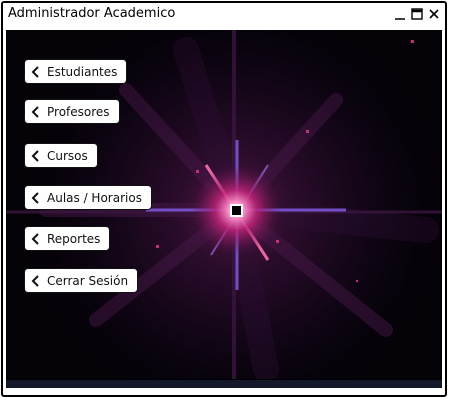 The height and width of the screenshot is (400, 450). I want to click on nav-button-label: Estudiantes, so click(82, 71).